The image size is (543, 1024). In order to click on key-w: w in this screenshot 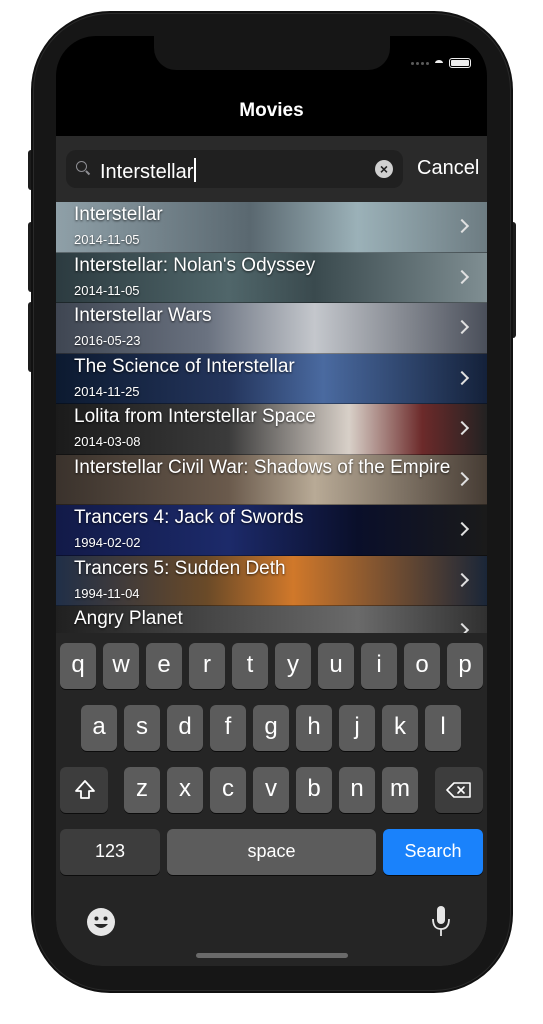, I will do `click(121, 666)`.